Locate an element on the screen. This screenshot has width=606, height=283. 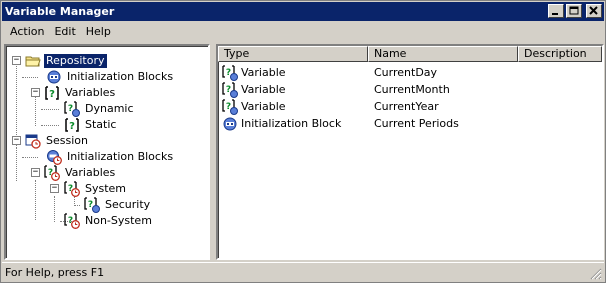
tree-node-non-system: ? Non-System is located at coordinates (109, 221).